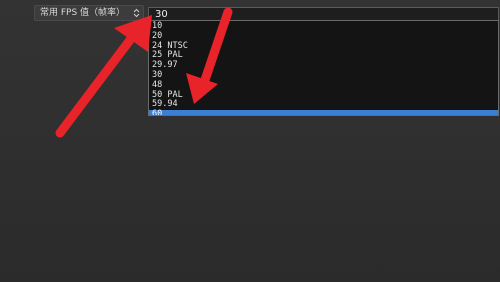 The height and width of the screenshot is (282, 500). I want to click on fps-option: 20, so click(323, 36).